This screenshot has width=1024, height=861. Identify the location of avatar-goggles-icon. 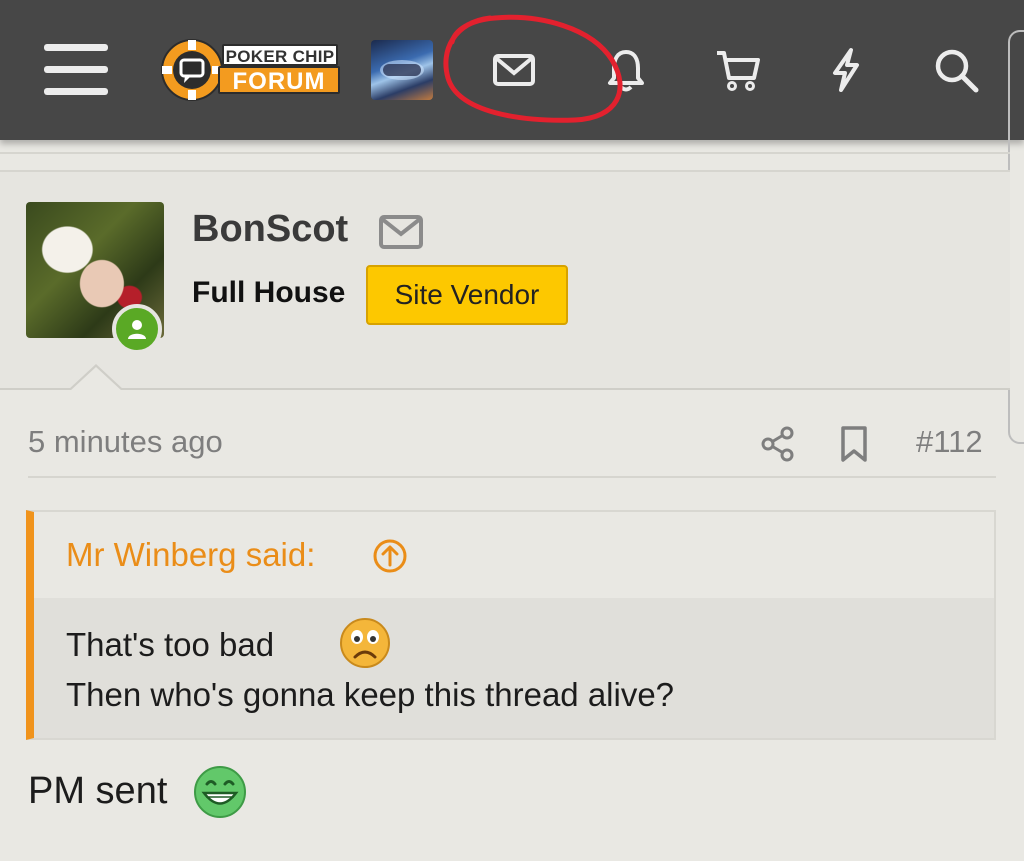
(402, 70).